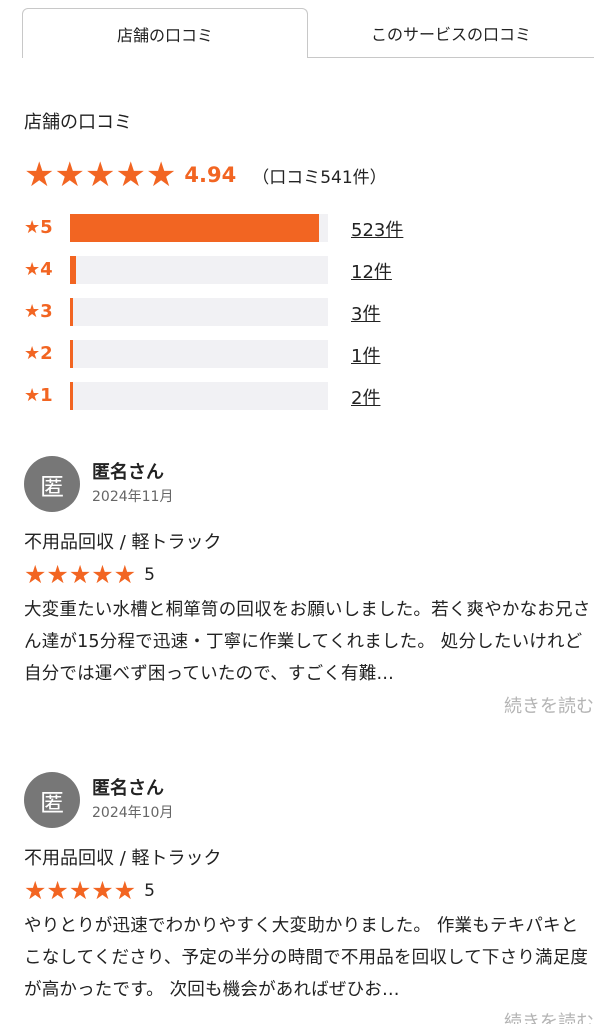  Describe the element at coordinates (365, 313) in the screenshot. I see `dist-count-link: 3件` at that location.